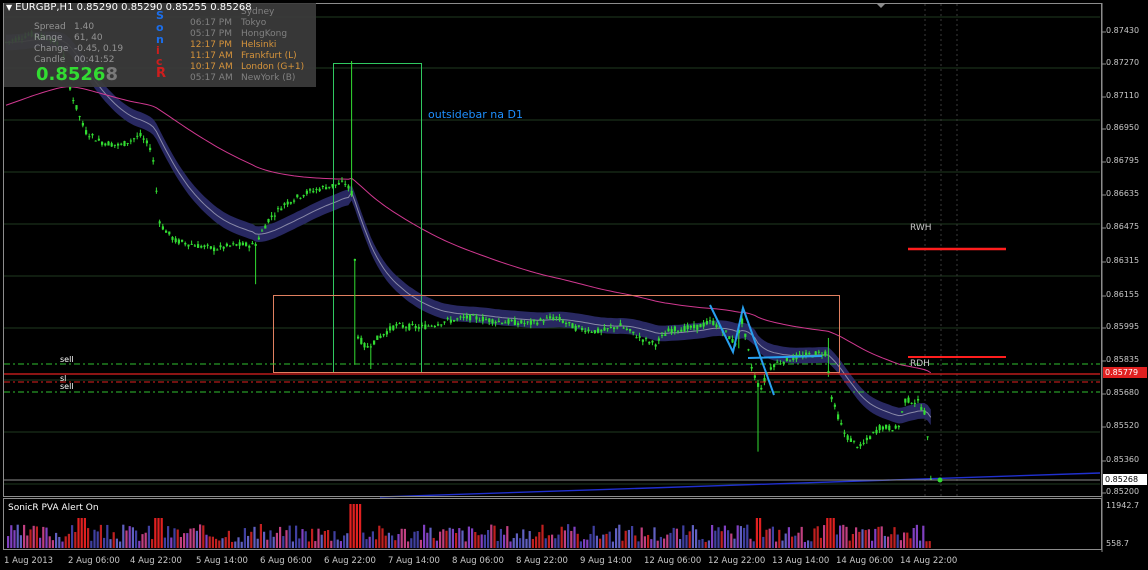 The width and height of the screenshot is (1148, 570). I want to click on price-axis-label: 0.86155, so click(1123, 294).